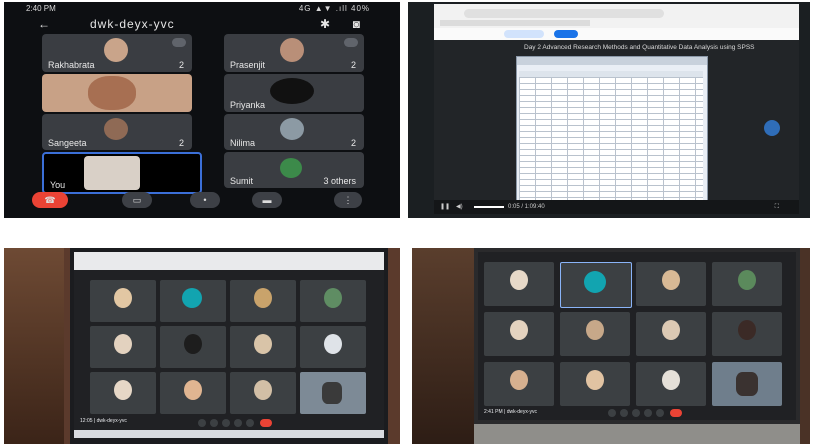 The width and height of the screenshot is (814, 446). I want to click on participant-tile: Prasenjit 2, so click(294, 53).